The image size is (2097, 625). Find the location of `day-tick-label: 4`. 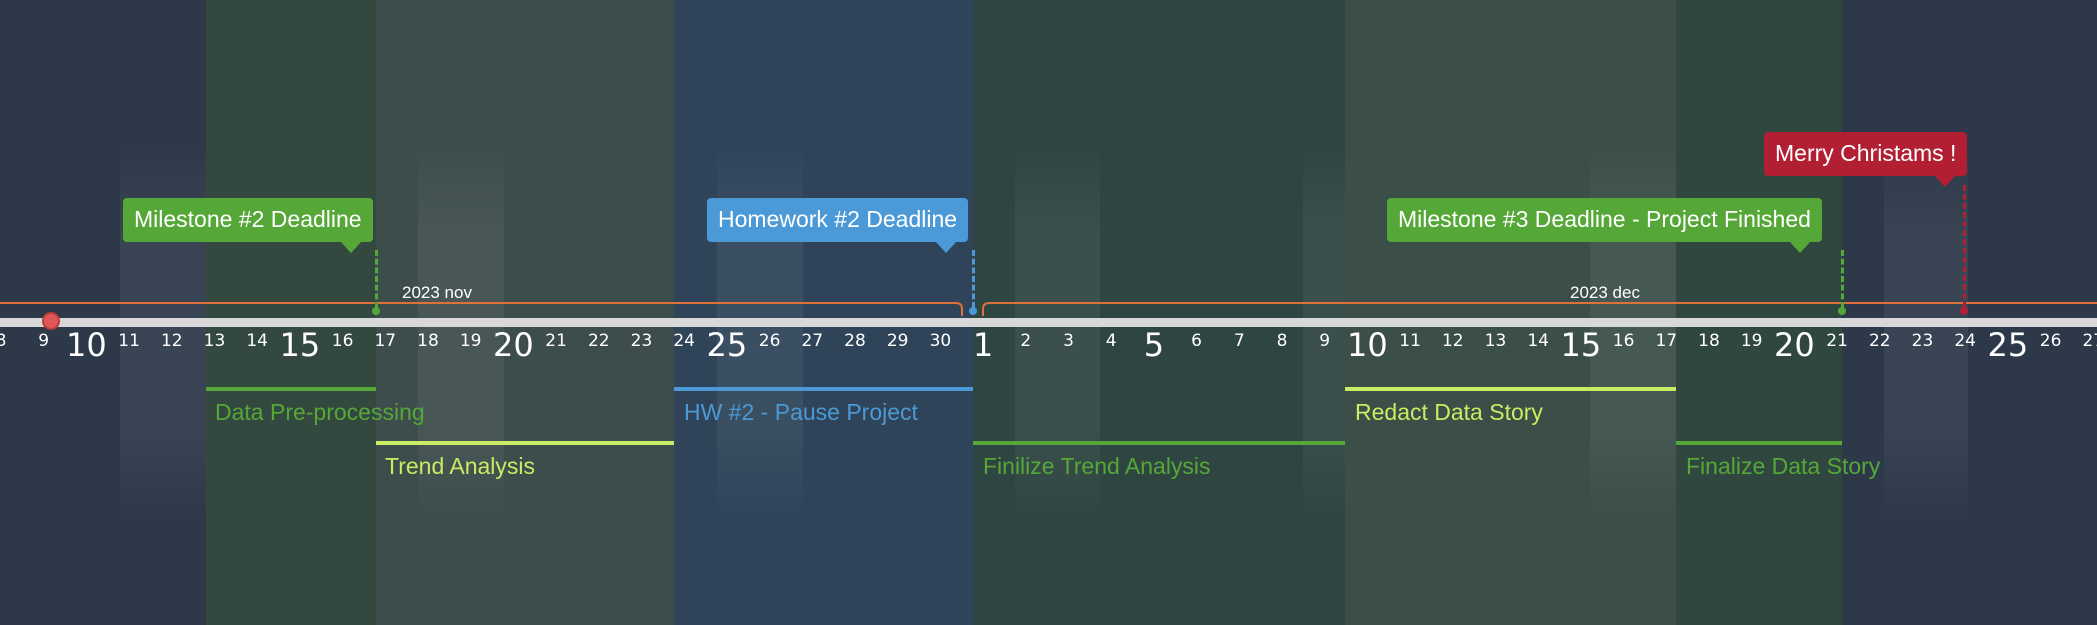

day-tick-label: 4 is located at coordinates (1111, 341).